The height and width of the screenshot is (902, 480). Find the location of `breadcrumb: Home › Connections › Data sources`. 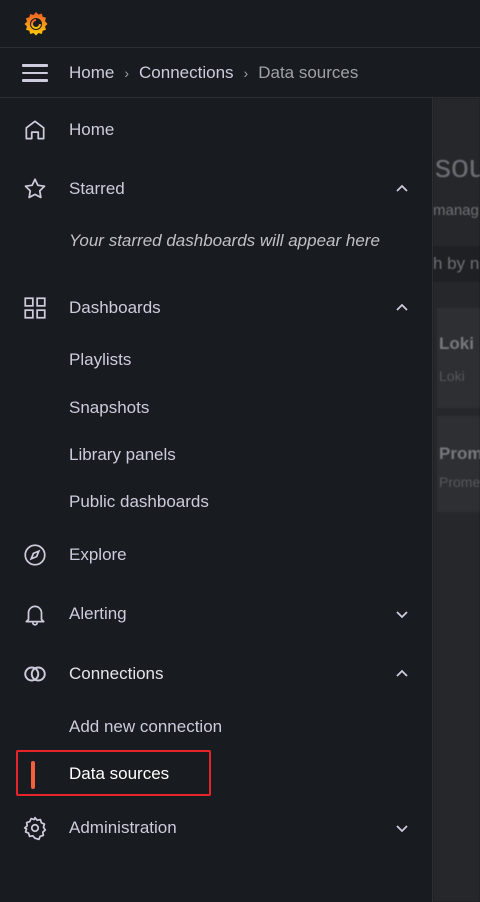

breadcrumb: Home › Connections › Data sources is located at coordinates (213, 73).